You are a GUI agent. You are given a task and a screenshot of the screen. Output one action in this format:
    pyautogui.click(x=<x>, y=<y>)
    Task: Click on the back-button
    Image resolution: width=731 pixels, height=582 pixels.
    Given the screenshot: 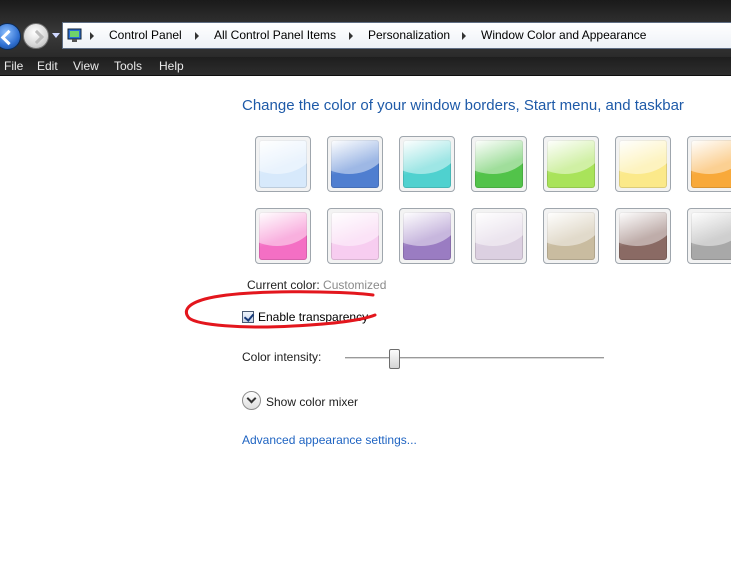 What is the action you would take?
    pyautogui.click(x=10, y=36)
    